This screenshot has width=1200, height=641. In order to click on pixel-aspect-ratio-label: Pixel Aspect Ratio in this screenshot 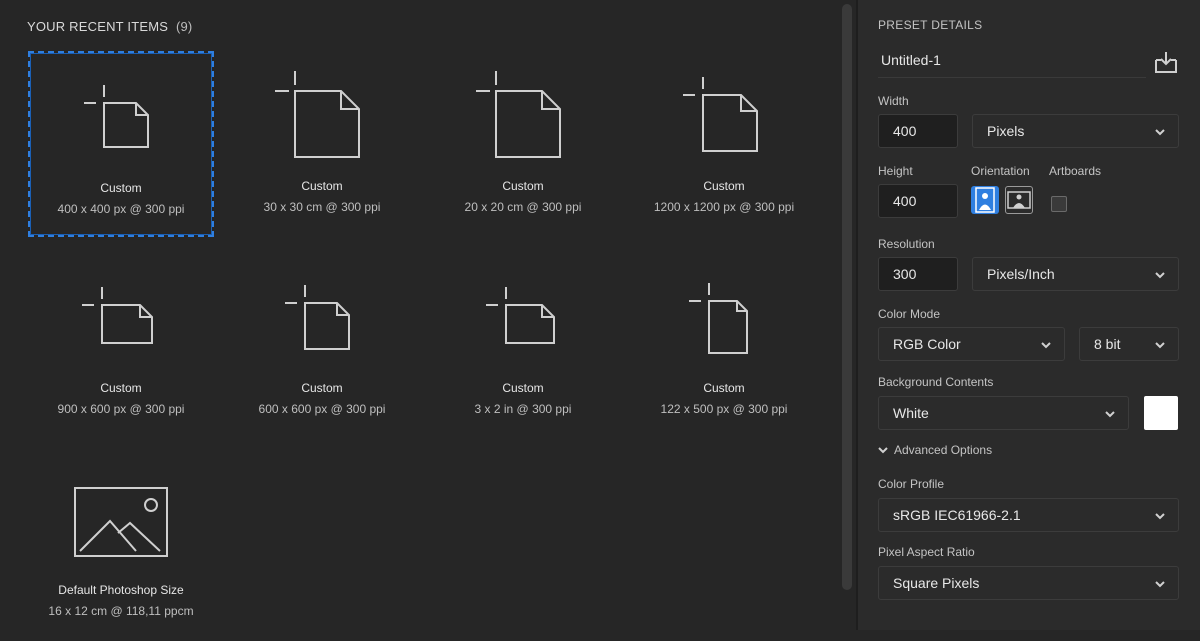, I will do `click(926, 552)`.